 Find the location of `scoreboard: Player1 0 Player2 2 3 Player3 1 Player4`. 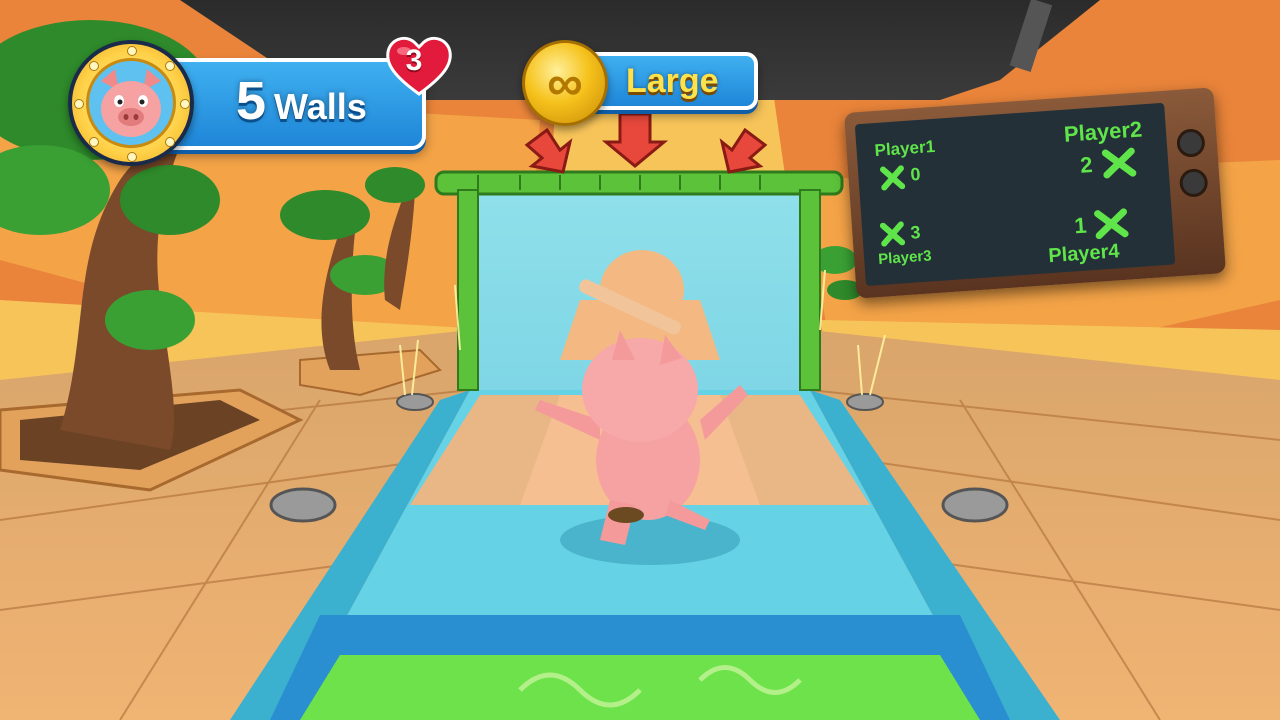

scoreboard: Player1 0 Player2 2 3 Player3 1 Player4 is located at coordinates (1035, 193).